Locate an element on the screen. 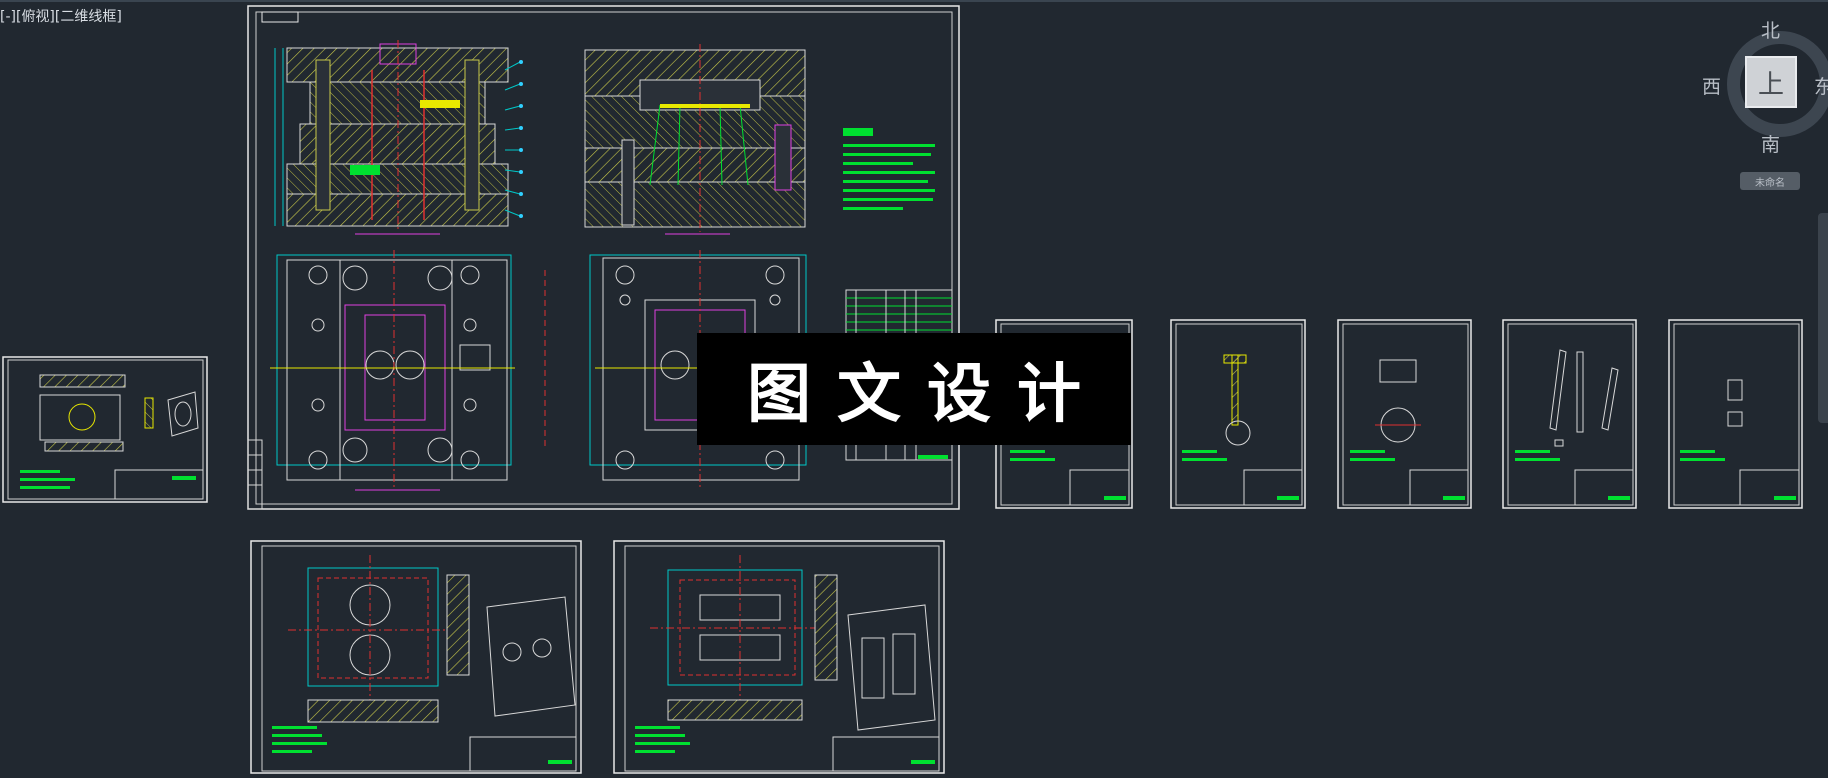 The height and width of the screenshot is (778, 1828). viewcube: 上 北 南 西 东 未命名 is located at coordinates (1764, 105).